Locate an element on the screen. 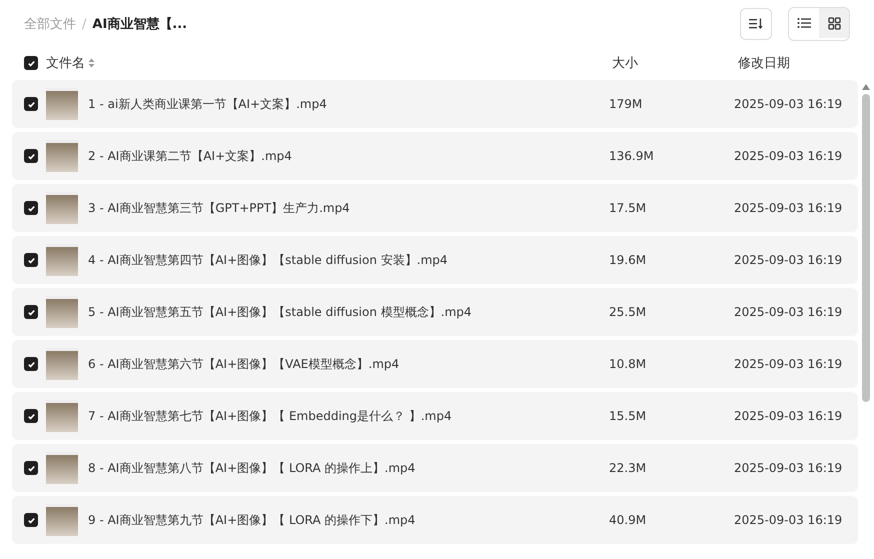 Image resolution: width=874 pixels, height=559 pixels. file-size: 22.3M is located at coordinates (628, 468).